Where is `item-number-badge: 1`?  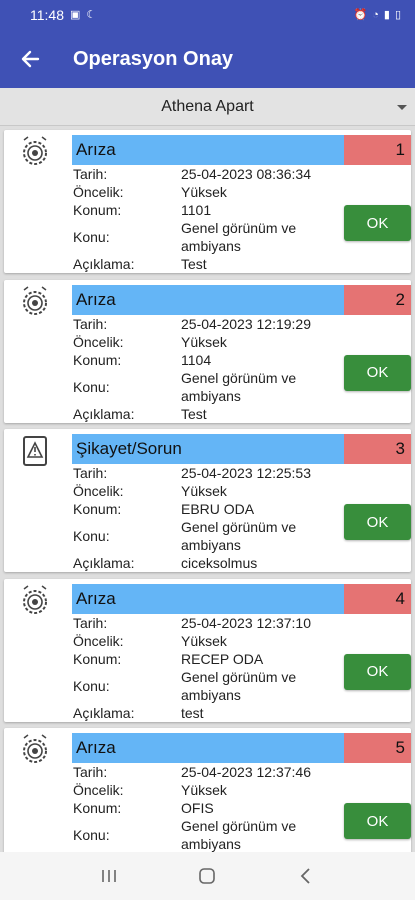
item-number-badge: 1 is located at coordinates (377, 150).